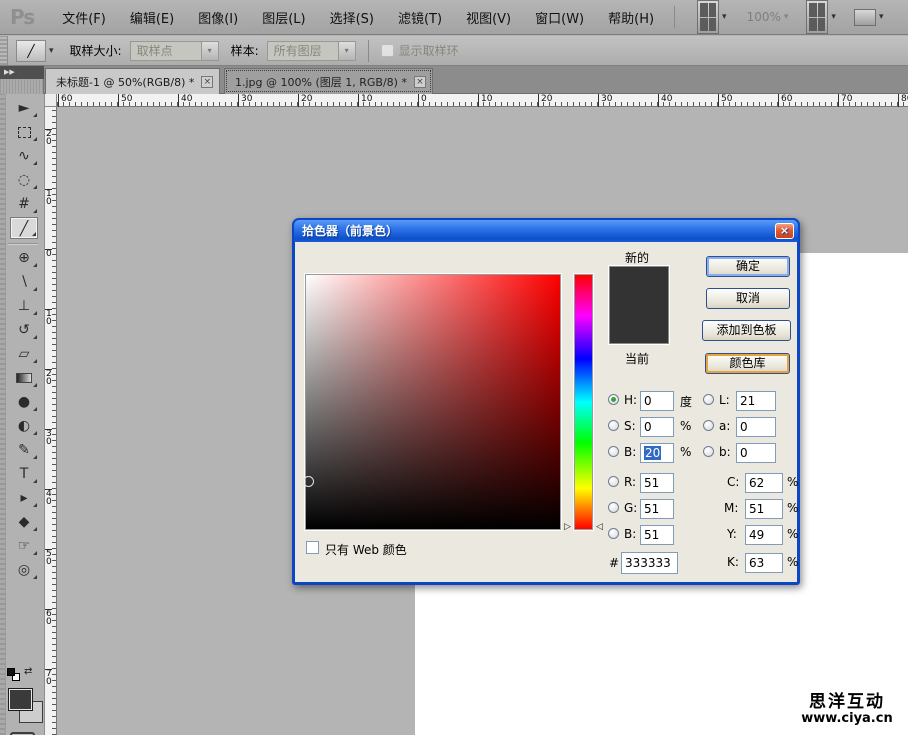 This screenshot has height=735, width=908. What do you see at coordinates (24, 258) in the screenshot?
I see `spot-healing-brush-tool: ⊕` at bounding box center [24, 258].